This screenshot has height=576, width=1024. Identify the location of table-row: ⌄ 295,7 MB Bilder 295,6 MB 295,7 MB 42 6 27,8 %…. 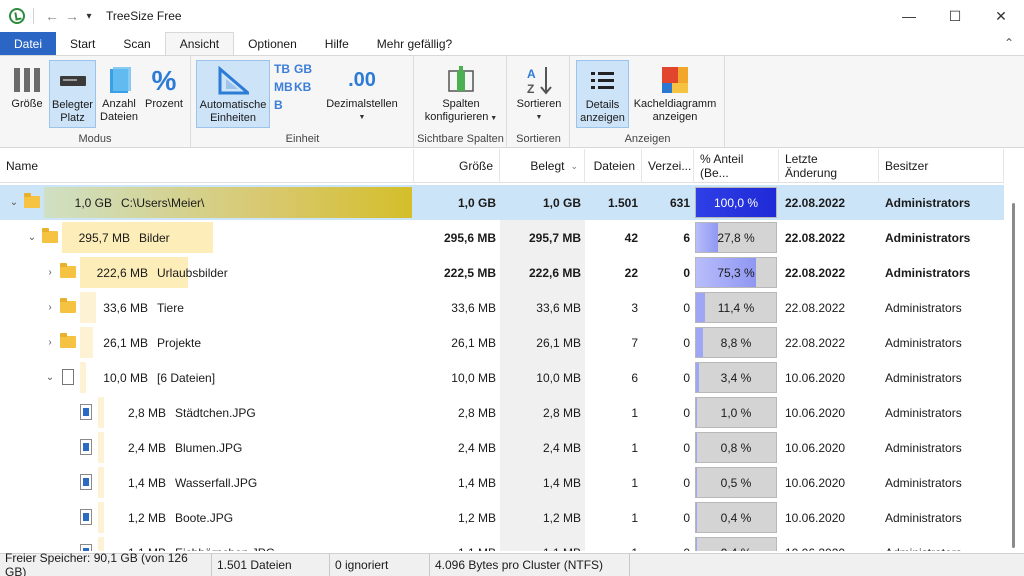
(502, 237).